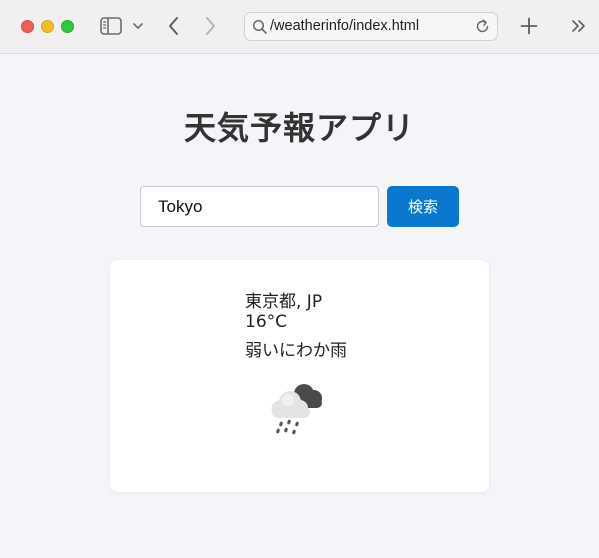 This screenshot has width=599, height=558. I want to click on window-minimize-button, so click(47, 26).